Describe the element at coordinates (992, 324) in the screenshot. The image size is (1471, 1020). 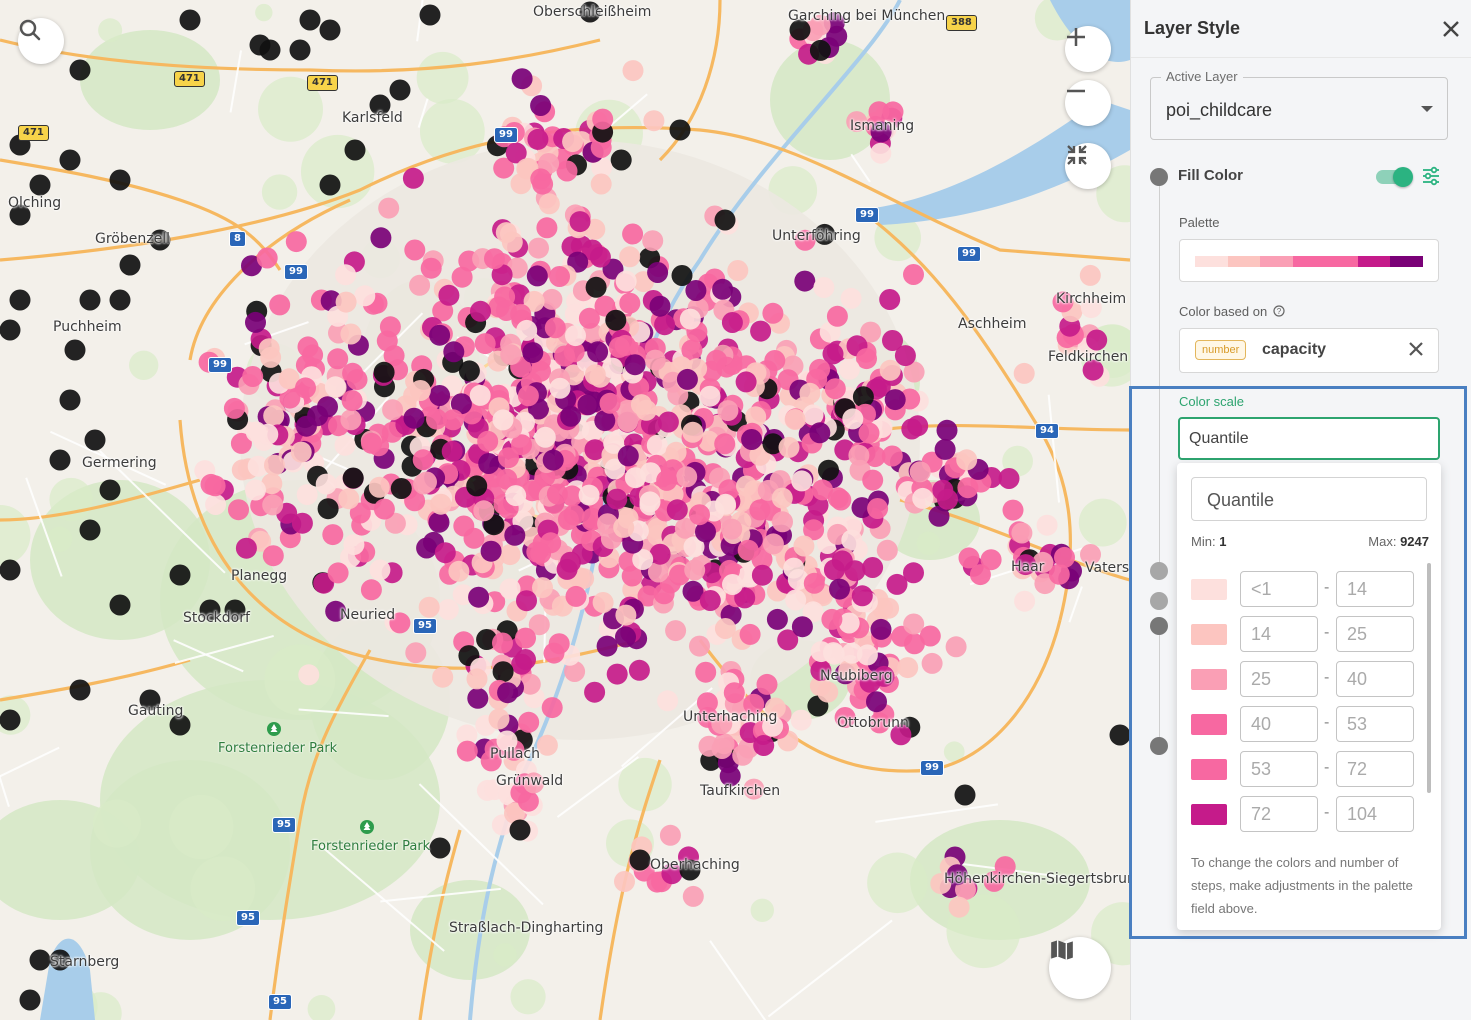
I see `place-label: Aschheim` at that location.